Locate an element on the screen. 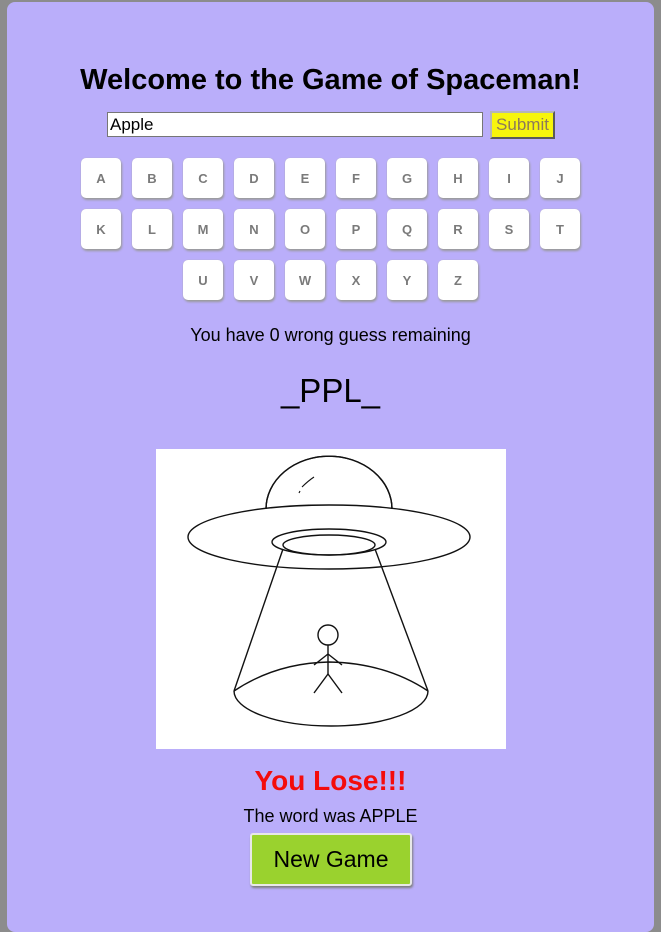 Image resolution: width=661 pixels, height=932 pixels. letter-button-f: F is located at coordinates (356, 178).